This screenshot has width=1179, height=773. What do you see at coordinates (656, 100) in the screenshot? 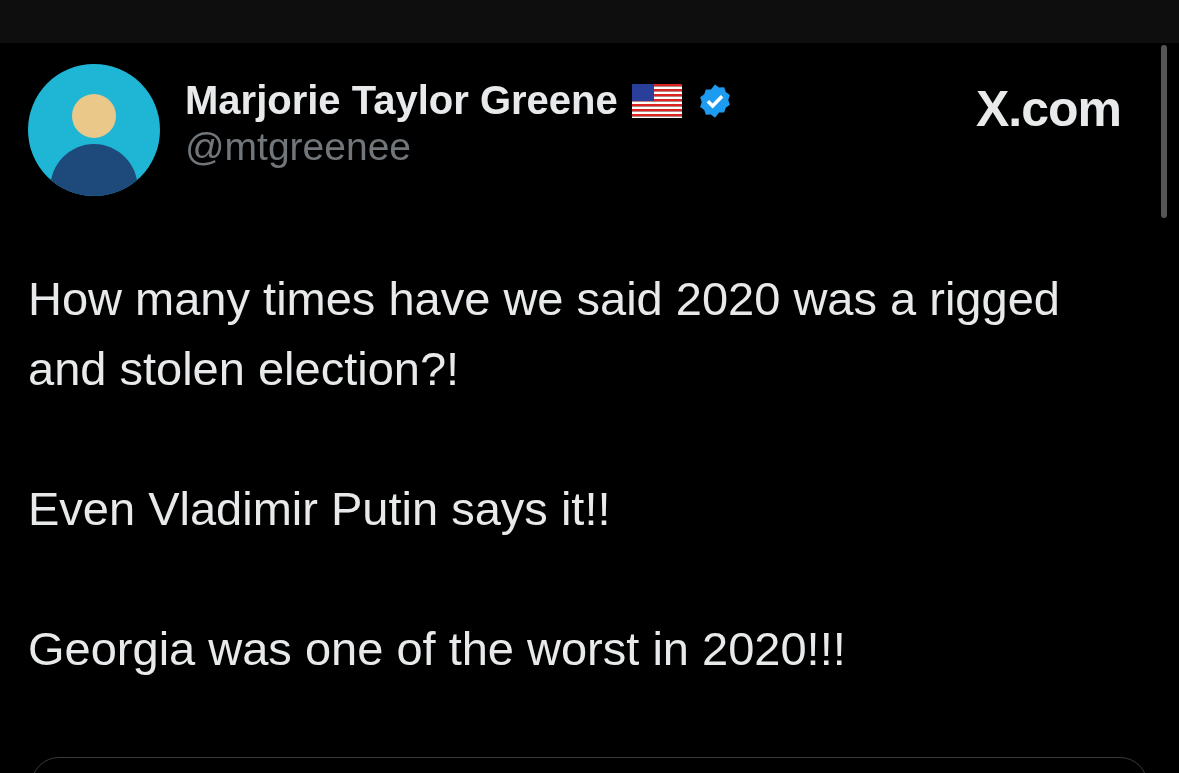
I see `flag-icon` at bounding box center [656, 100].